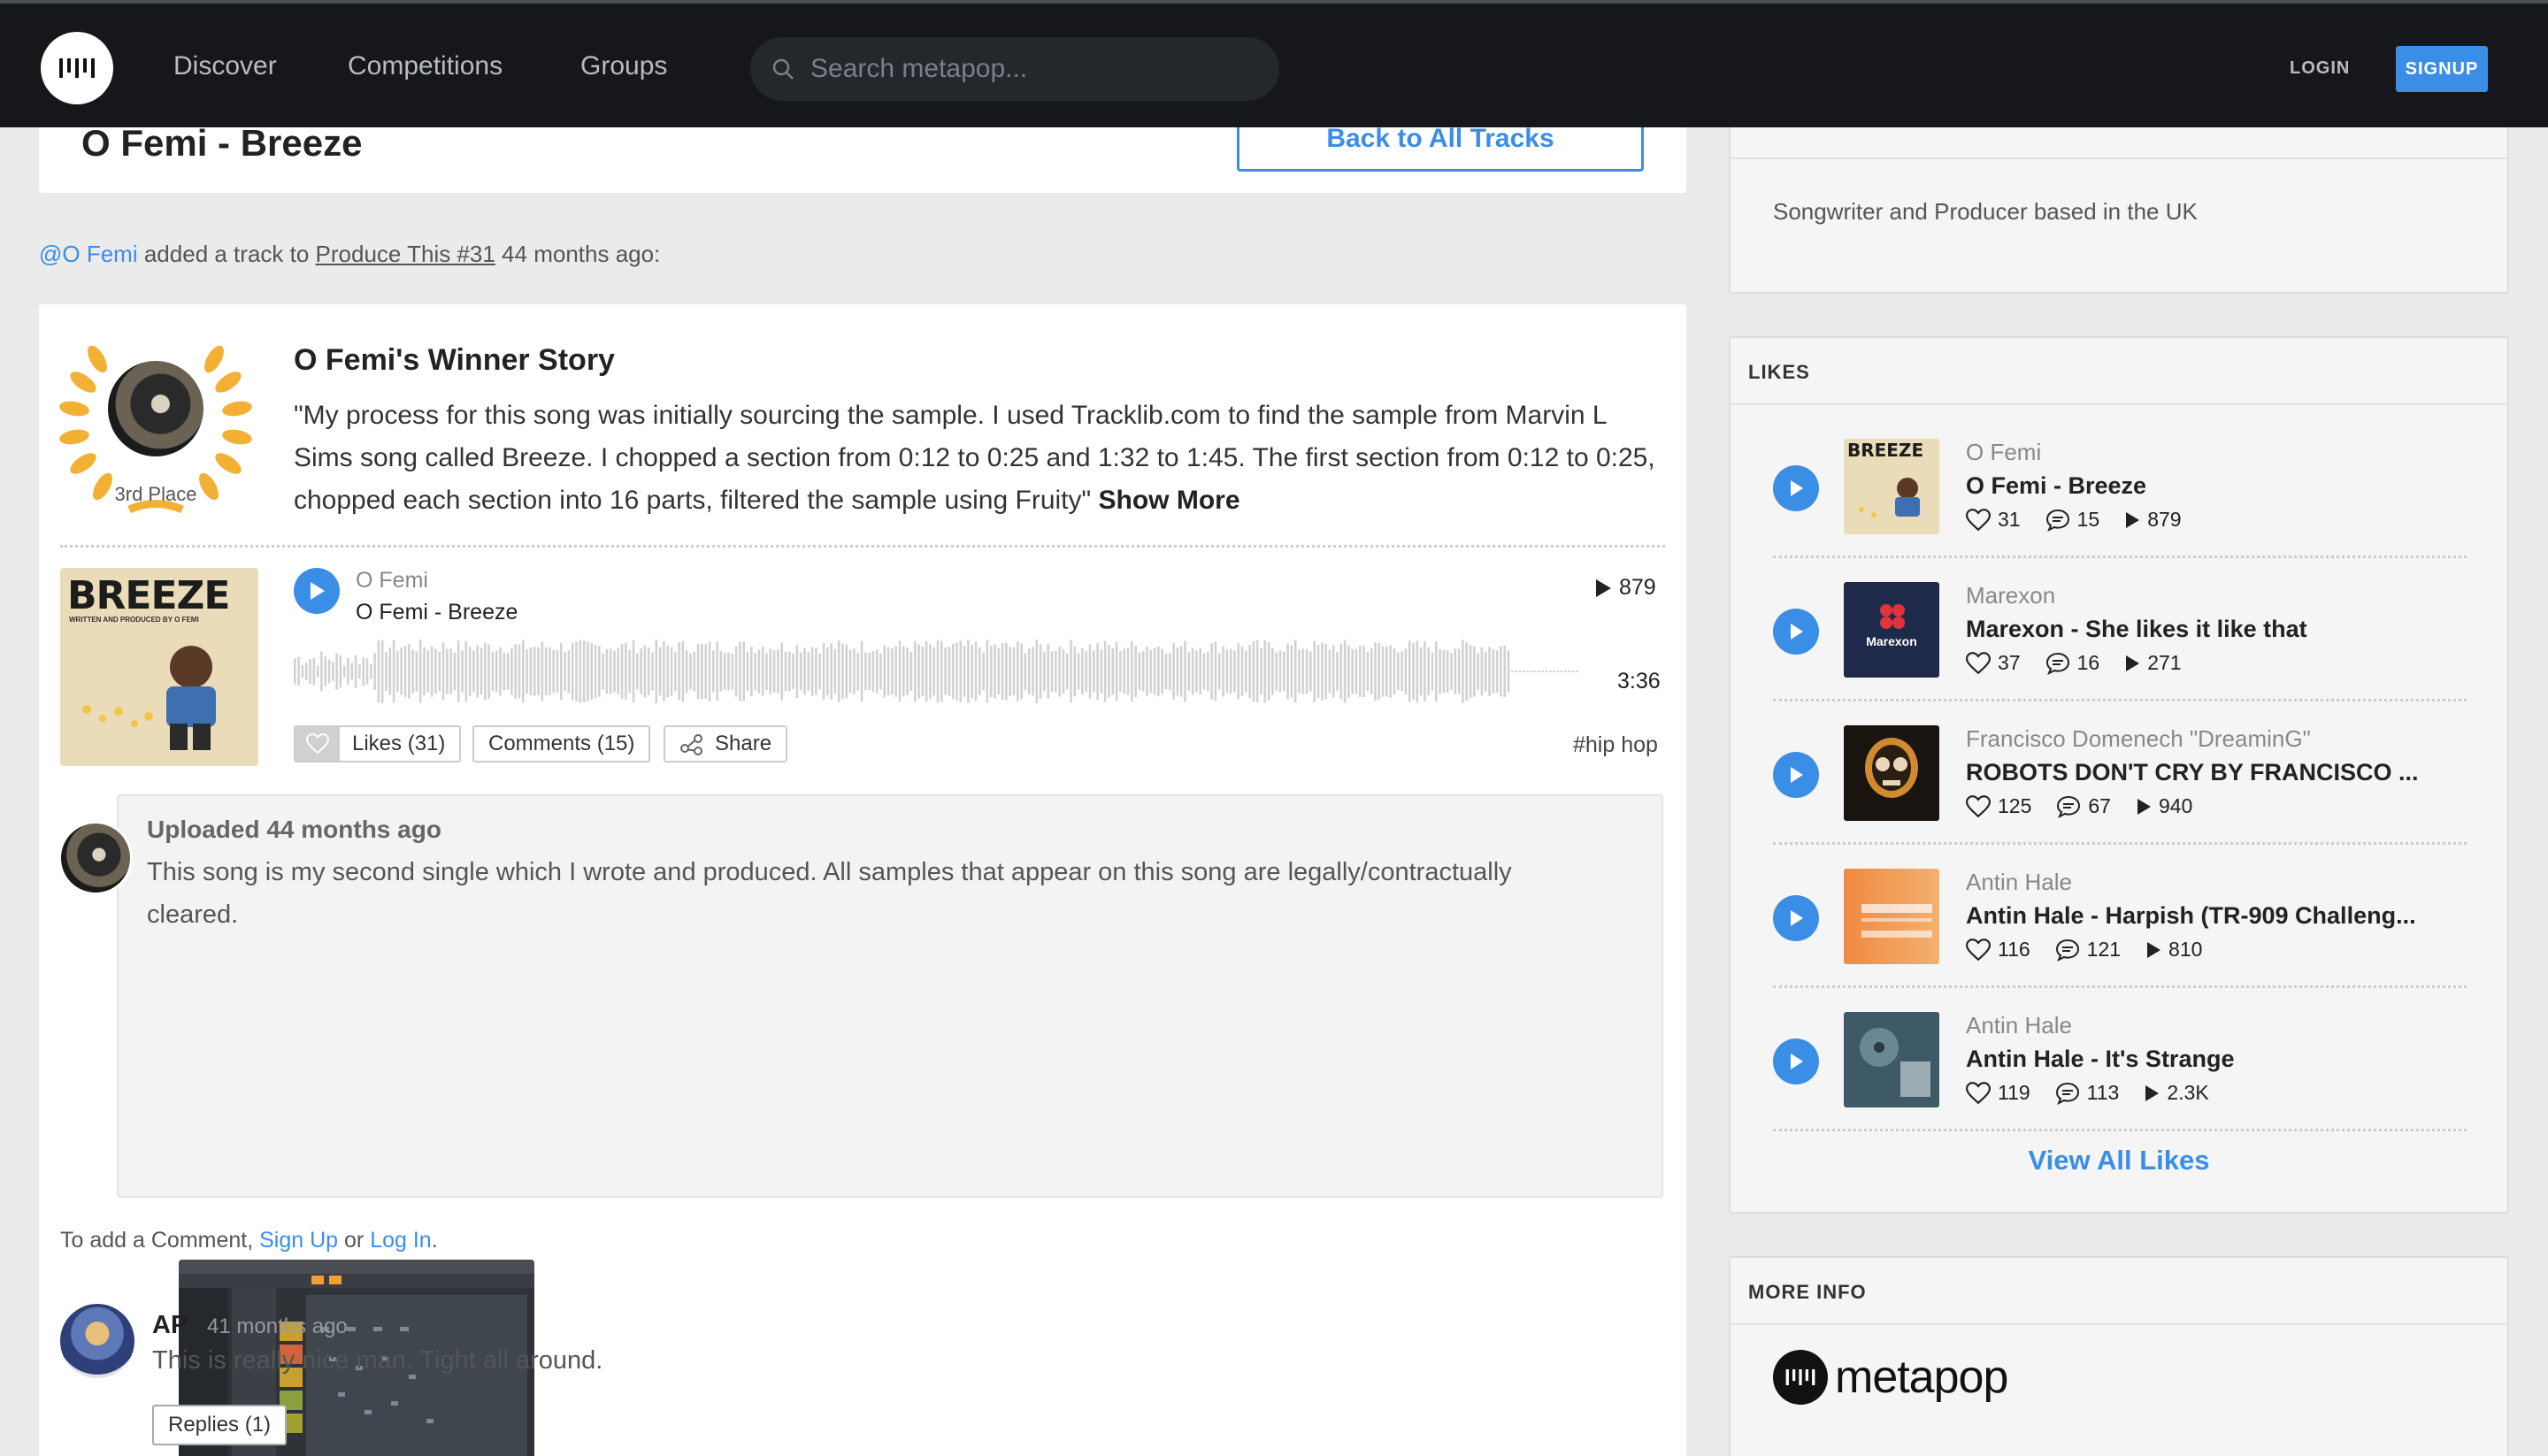  Describe the element at coordinates (1895, 1062) in the screenshot. I see `thumbnail-art` at that location.